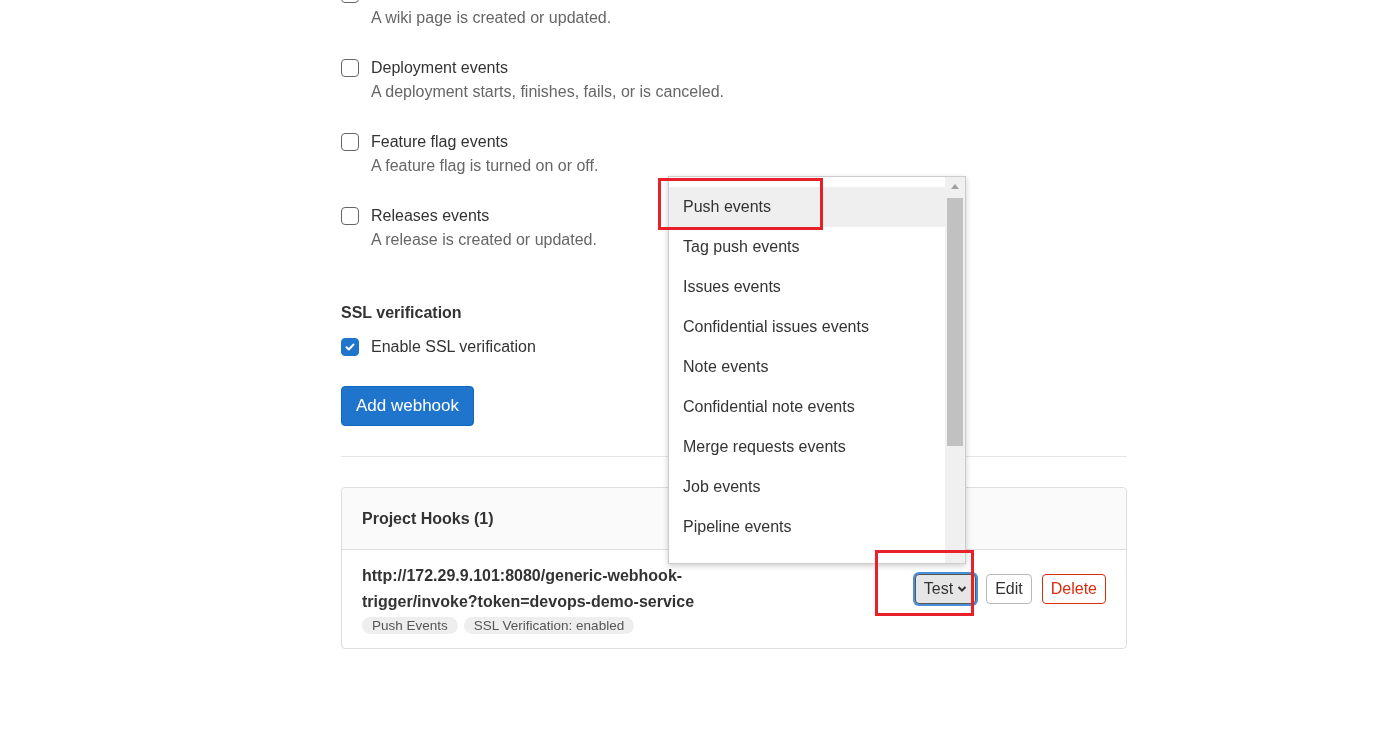 Image resolution: width=1389 pixels, height=734 pixels. Describe the element at coordinates (945, 588) in the screenshot. I see `test-button: Test` at that location.